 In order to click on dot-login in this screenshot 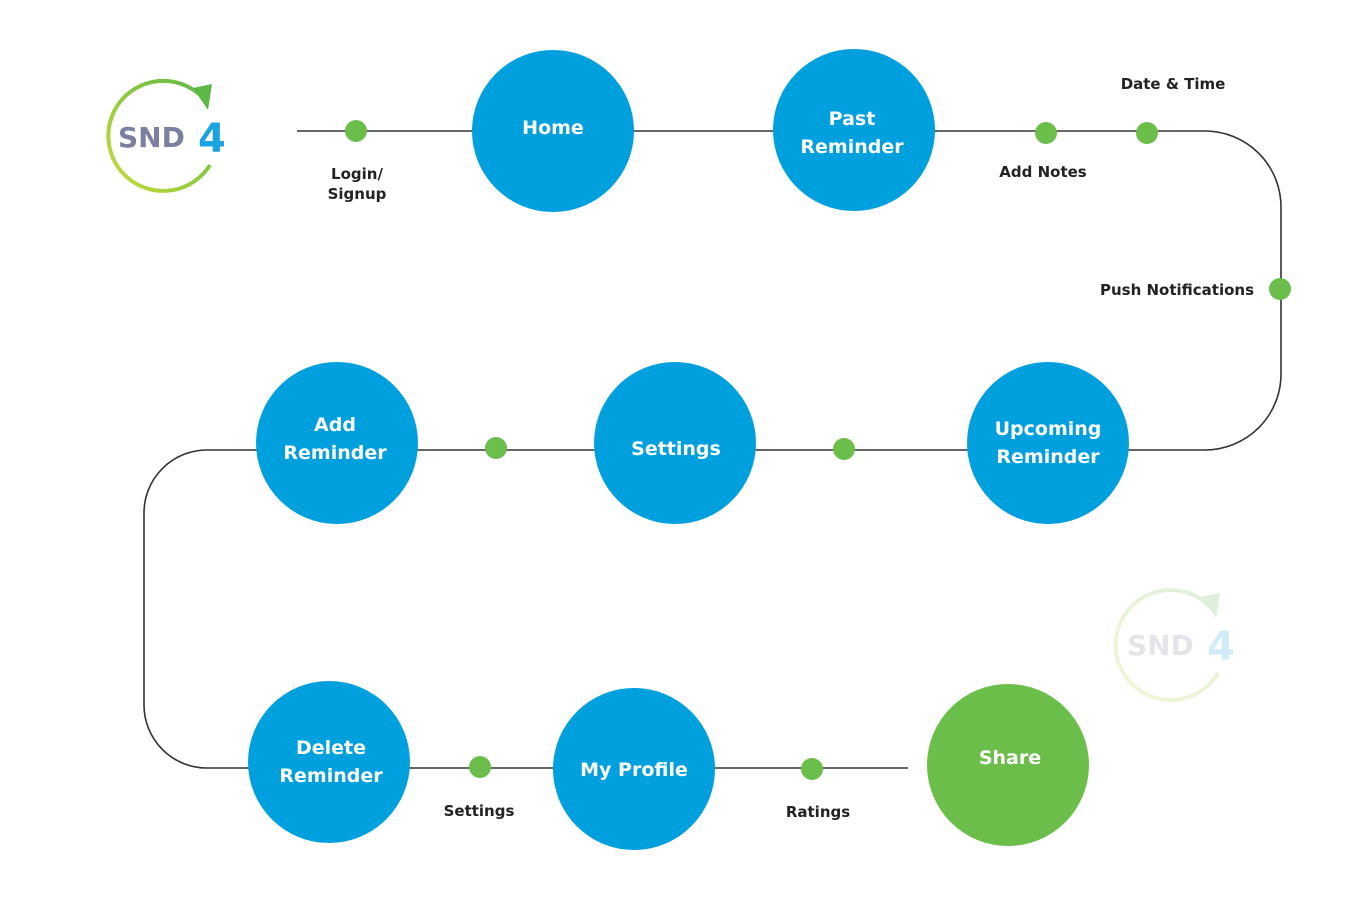, I will do `click(356, 131)`.